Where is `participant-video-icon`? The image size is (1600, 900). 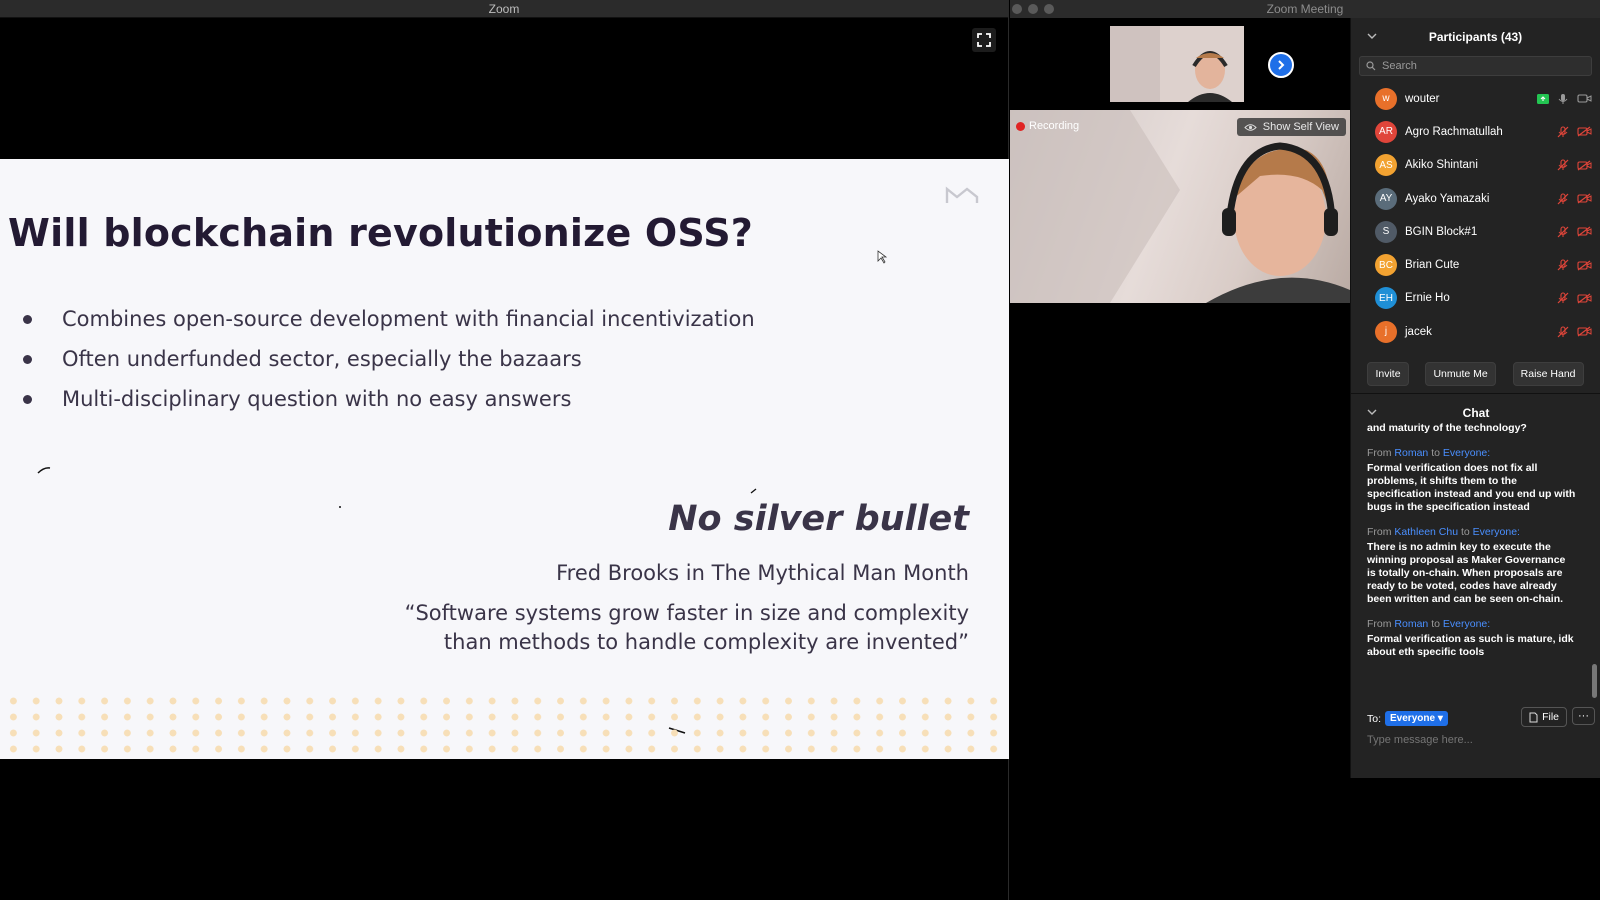 participant-video-icon is located at coordinates (1177, 64).